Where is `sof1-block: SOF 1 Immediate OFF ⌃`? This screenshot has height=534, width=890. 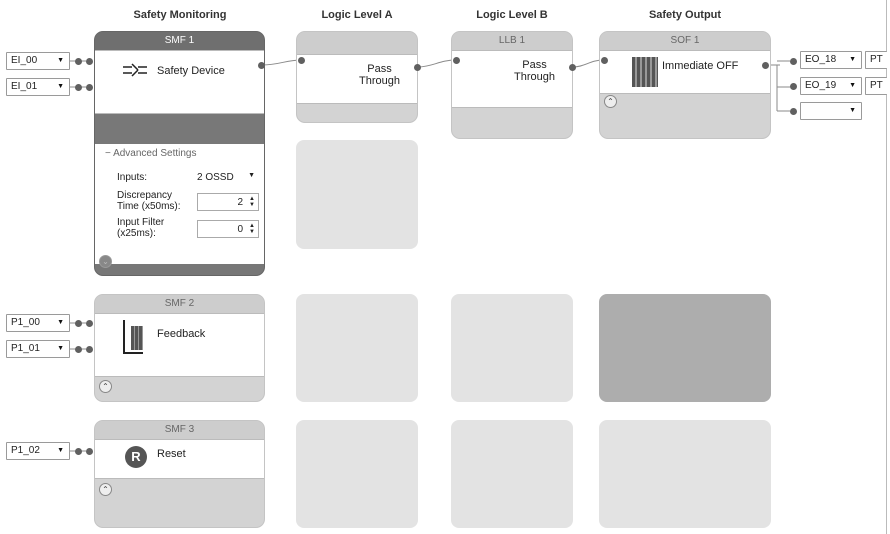 sof1-block: SOF 1 Immediate OFF ⌃ is located at coordinates (685, 85).